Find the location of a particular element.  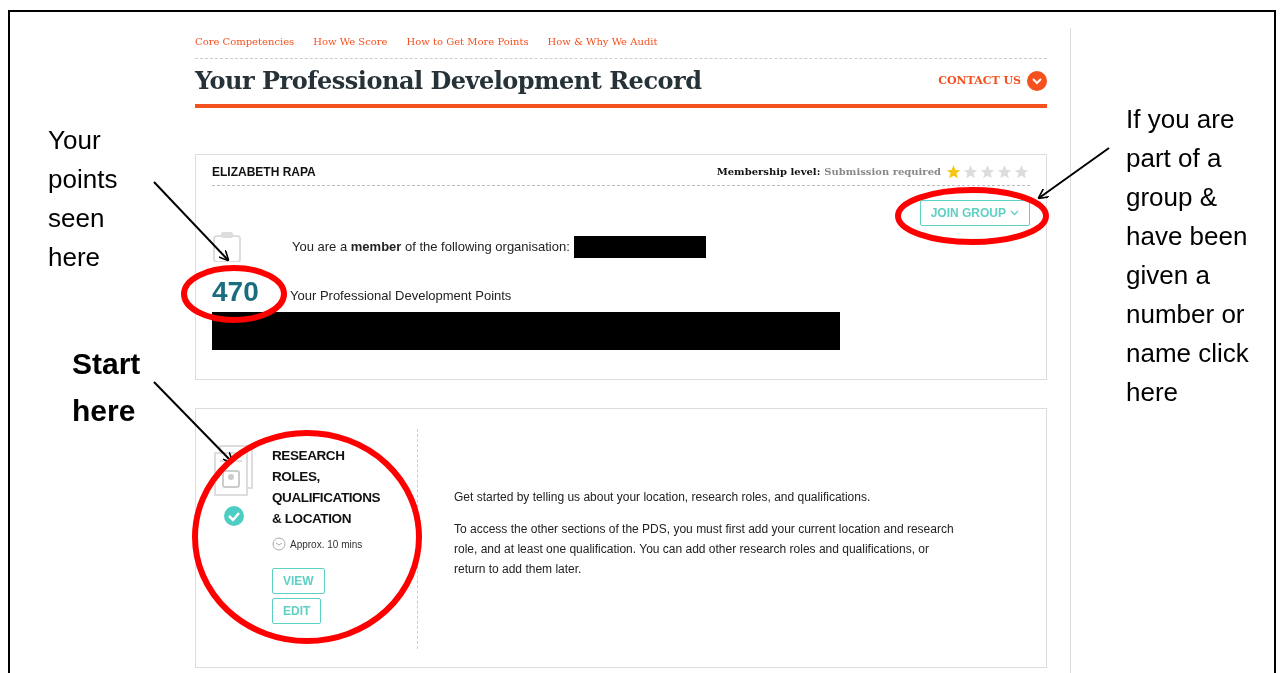

annotation-text: Your points seen here is located at coordinates (83, 199).